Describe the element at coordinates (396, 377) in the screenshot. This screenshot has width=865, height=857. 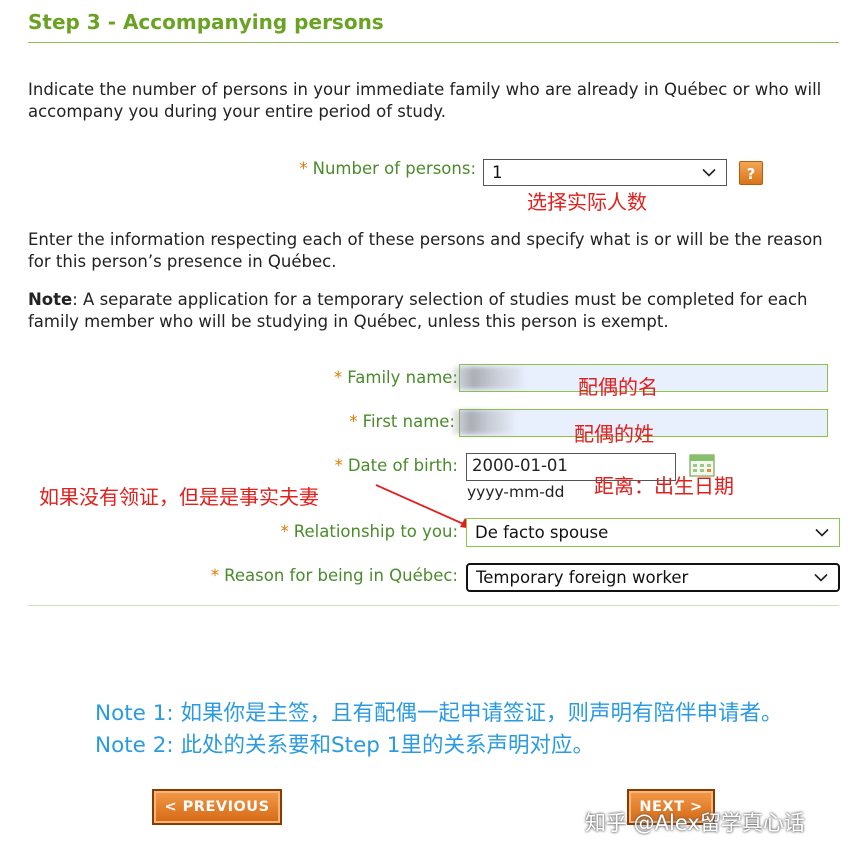
I see `family-name-label: * Family name:` at that location.